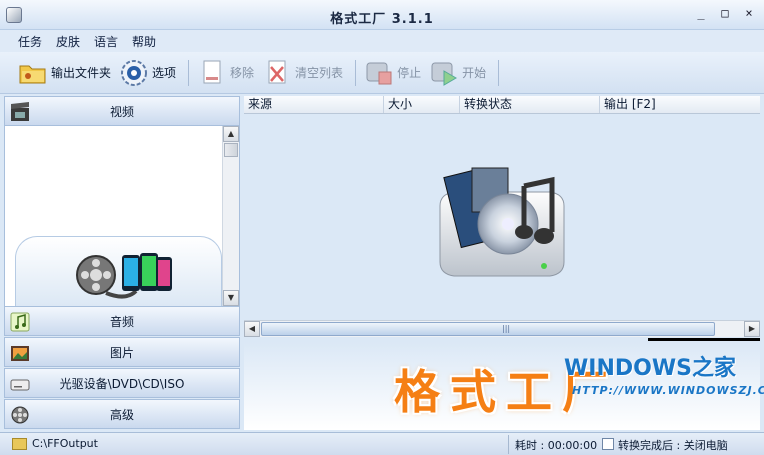 This screenshot has width=764, height=455. Describe the element at coordinates (701, 13) in the screenshot. I see `minimize-button: _` at that location.